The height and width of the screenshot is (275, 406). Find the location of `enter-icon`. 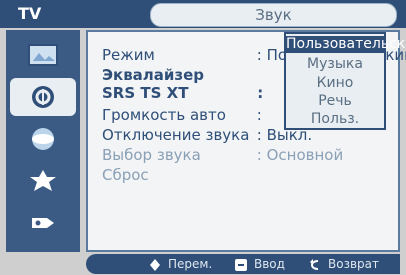

enter-icon is located at coordinates (241, 264).